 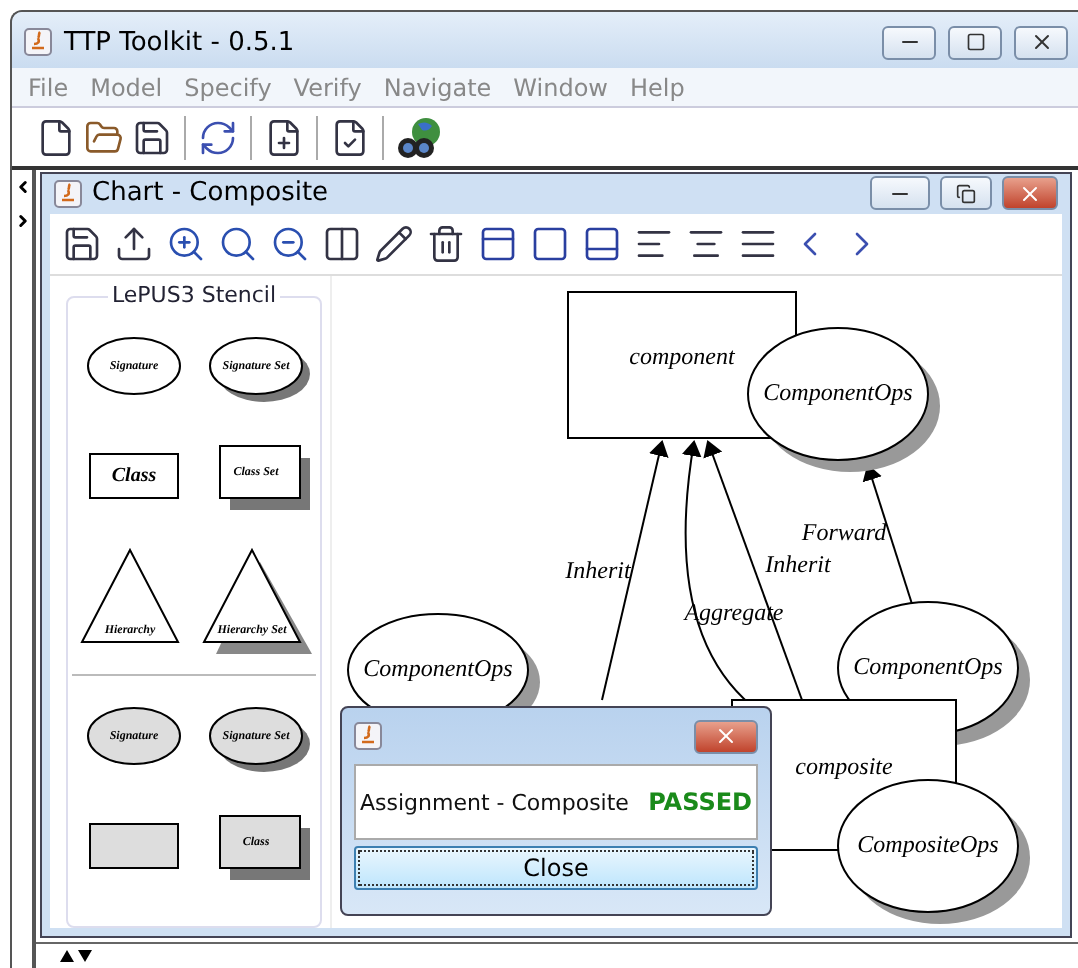 I want to click on columns-icon, so click(x=342, y=243).